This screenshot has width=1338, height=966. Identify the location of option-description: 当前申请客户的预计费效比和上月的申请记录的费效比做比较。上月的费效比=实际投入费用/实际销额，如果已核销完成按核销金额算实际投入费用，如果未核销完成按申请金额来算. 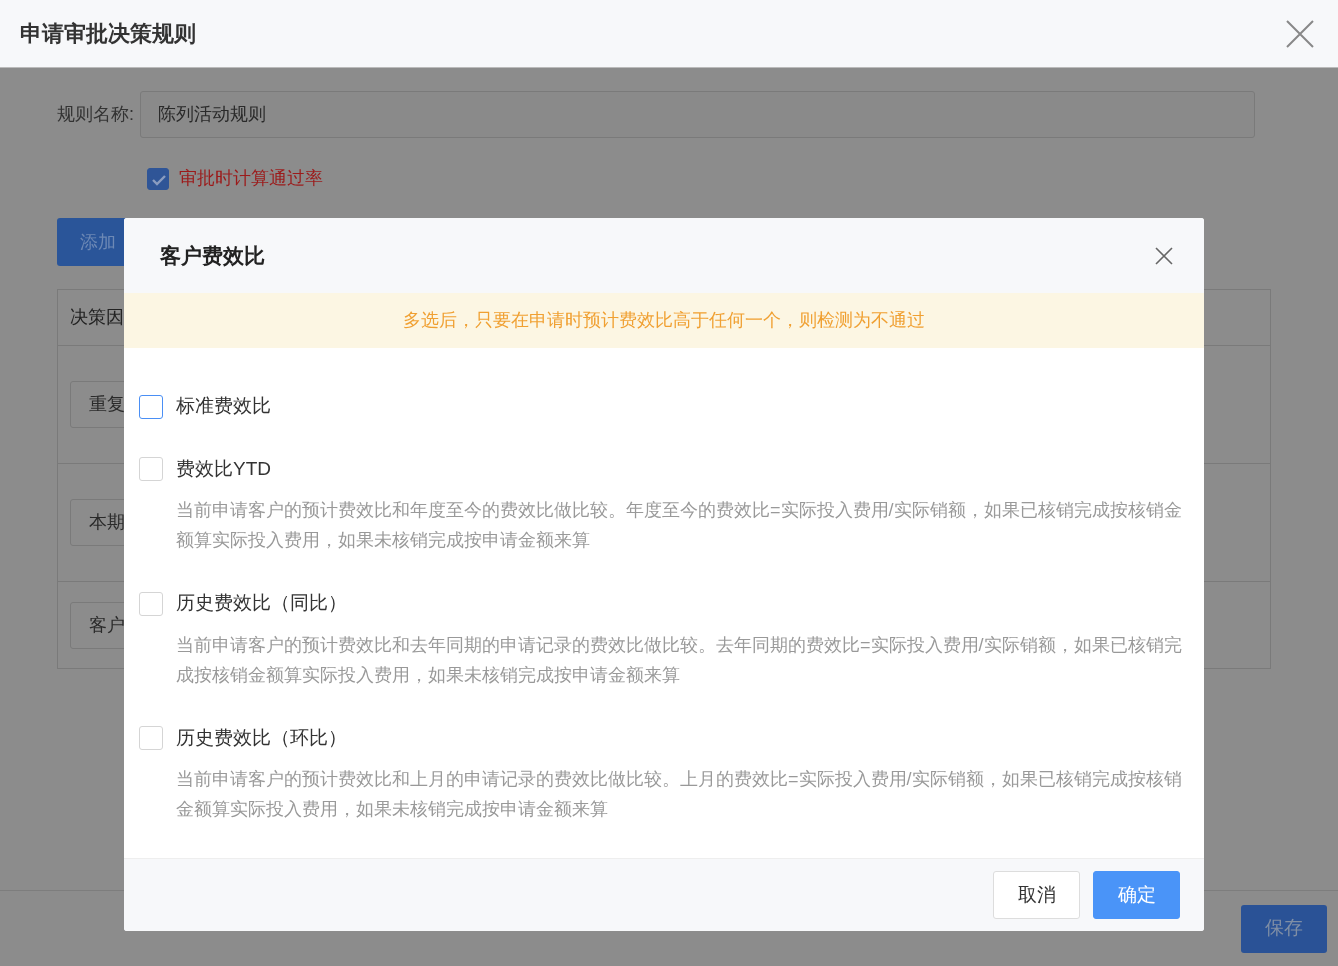
(679, 795).